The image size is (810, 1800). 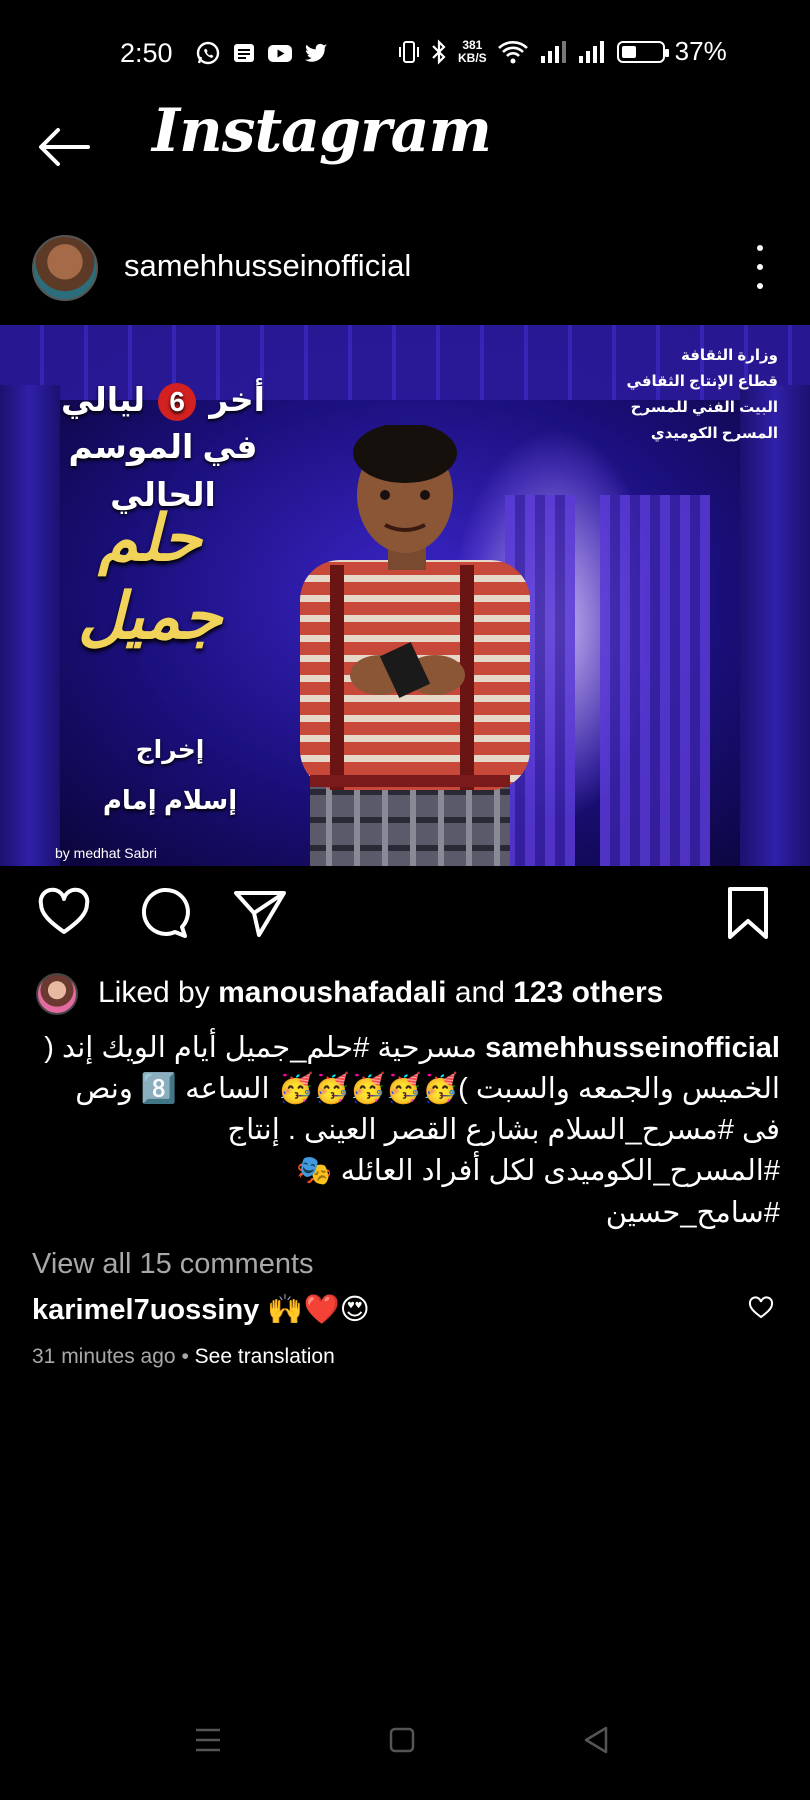 I want to click on wifi-icon, so click(x=512, y=51).